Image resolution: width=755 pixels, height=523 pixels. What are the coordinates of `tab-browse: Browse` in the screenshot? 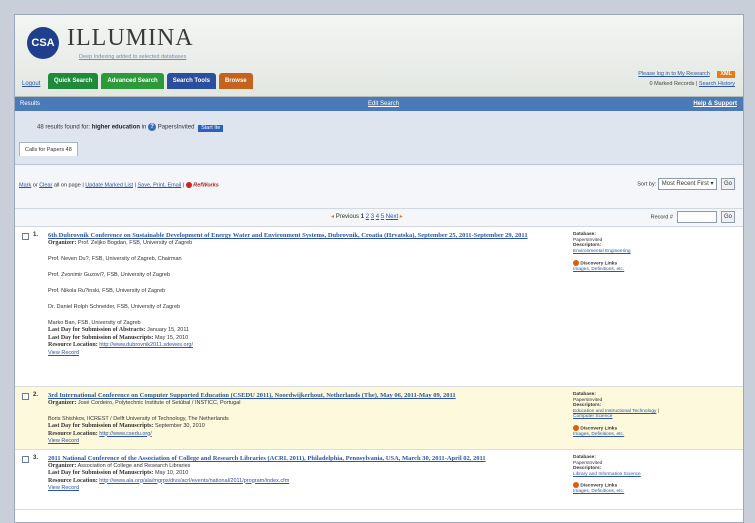 It's located at (235, 81).